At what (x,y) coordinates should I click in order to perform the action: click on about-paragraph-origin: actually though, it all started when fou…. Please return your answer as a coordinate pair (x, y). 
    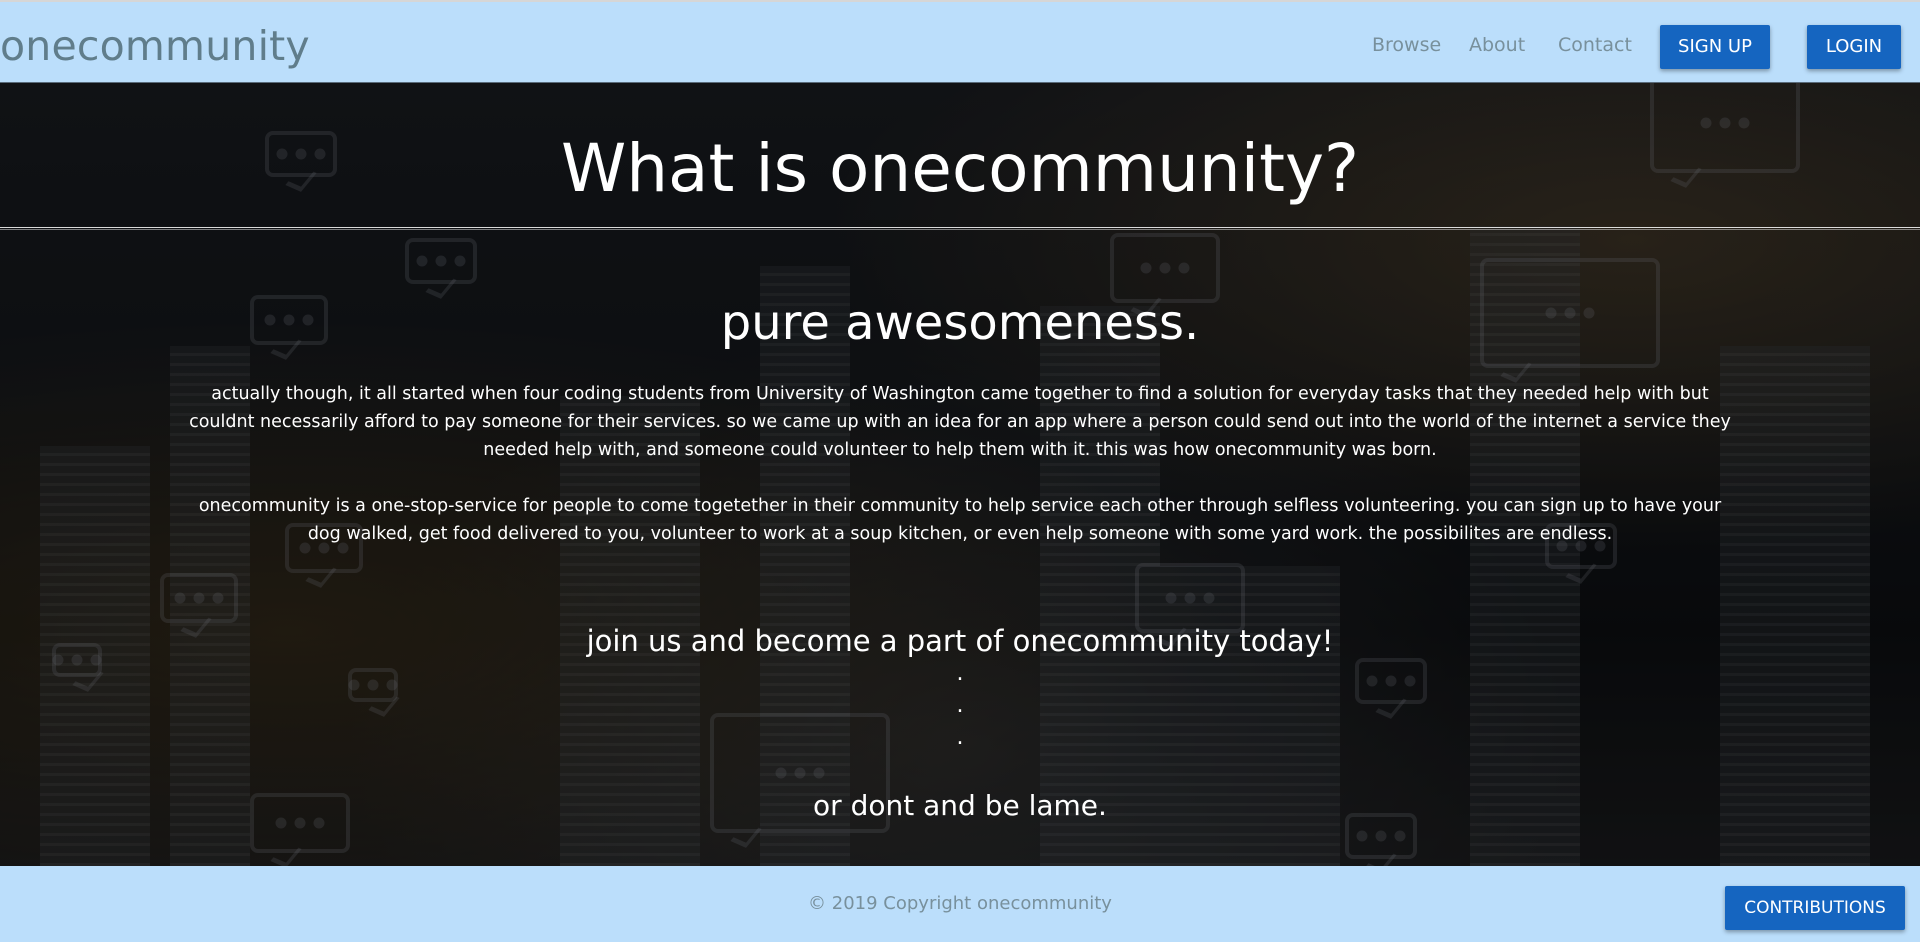
    Looking at the image, I should click on (960, 422).